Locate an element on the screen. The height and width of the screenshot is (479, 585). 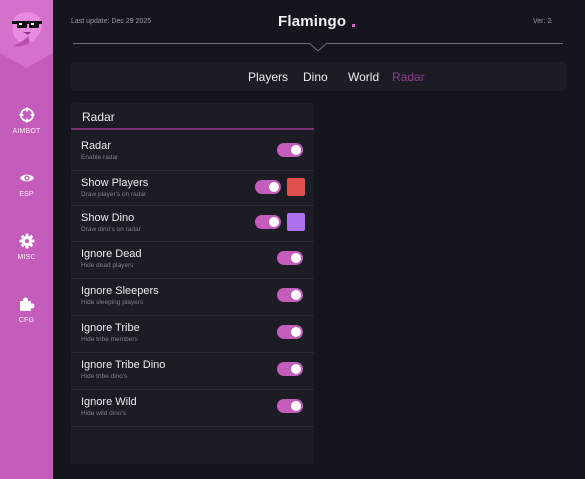
crosshair-icon is located at coordinates (26, 115).